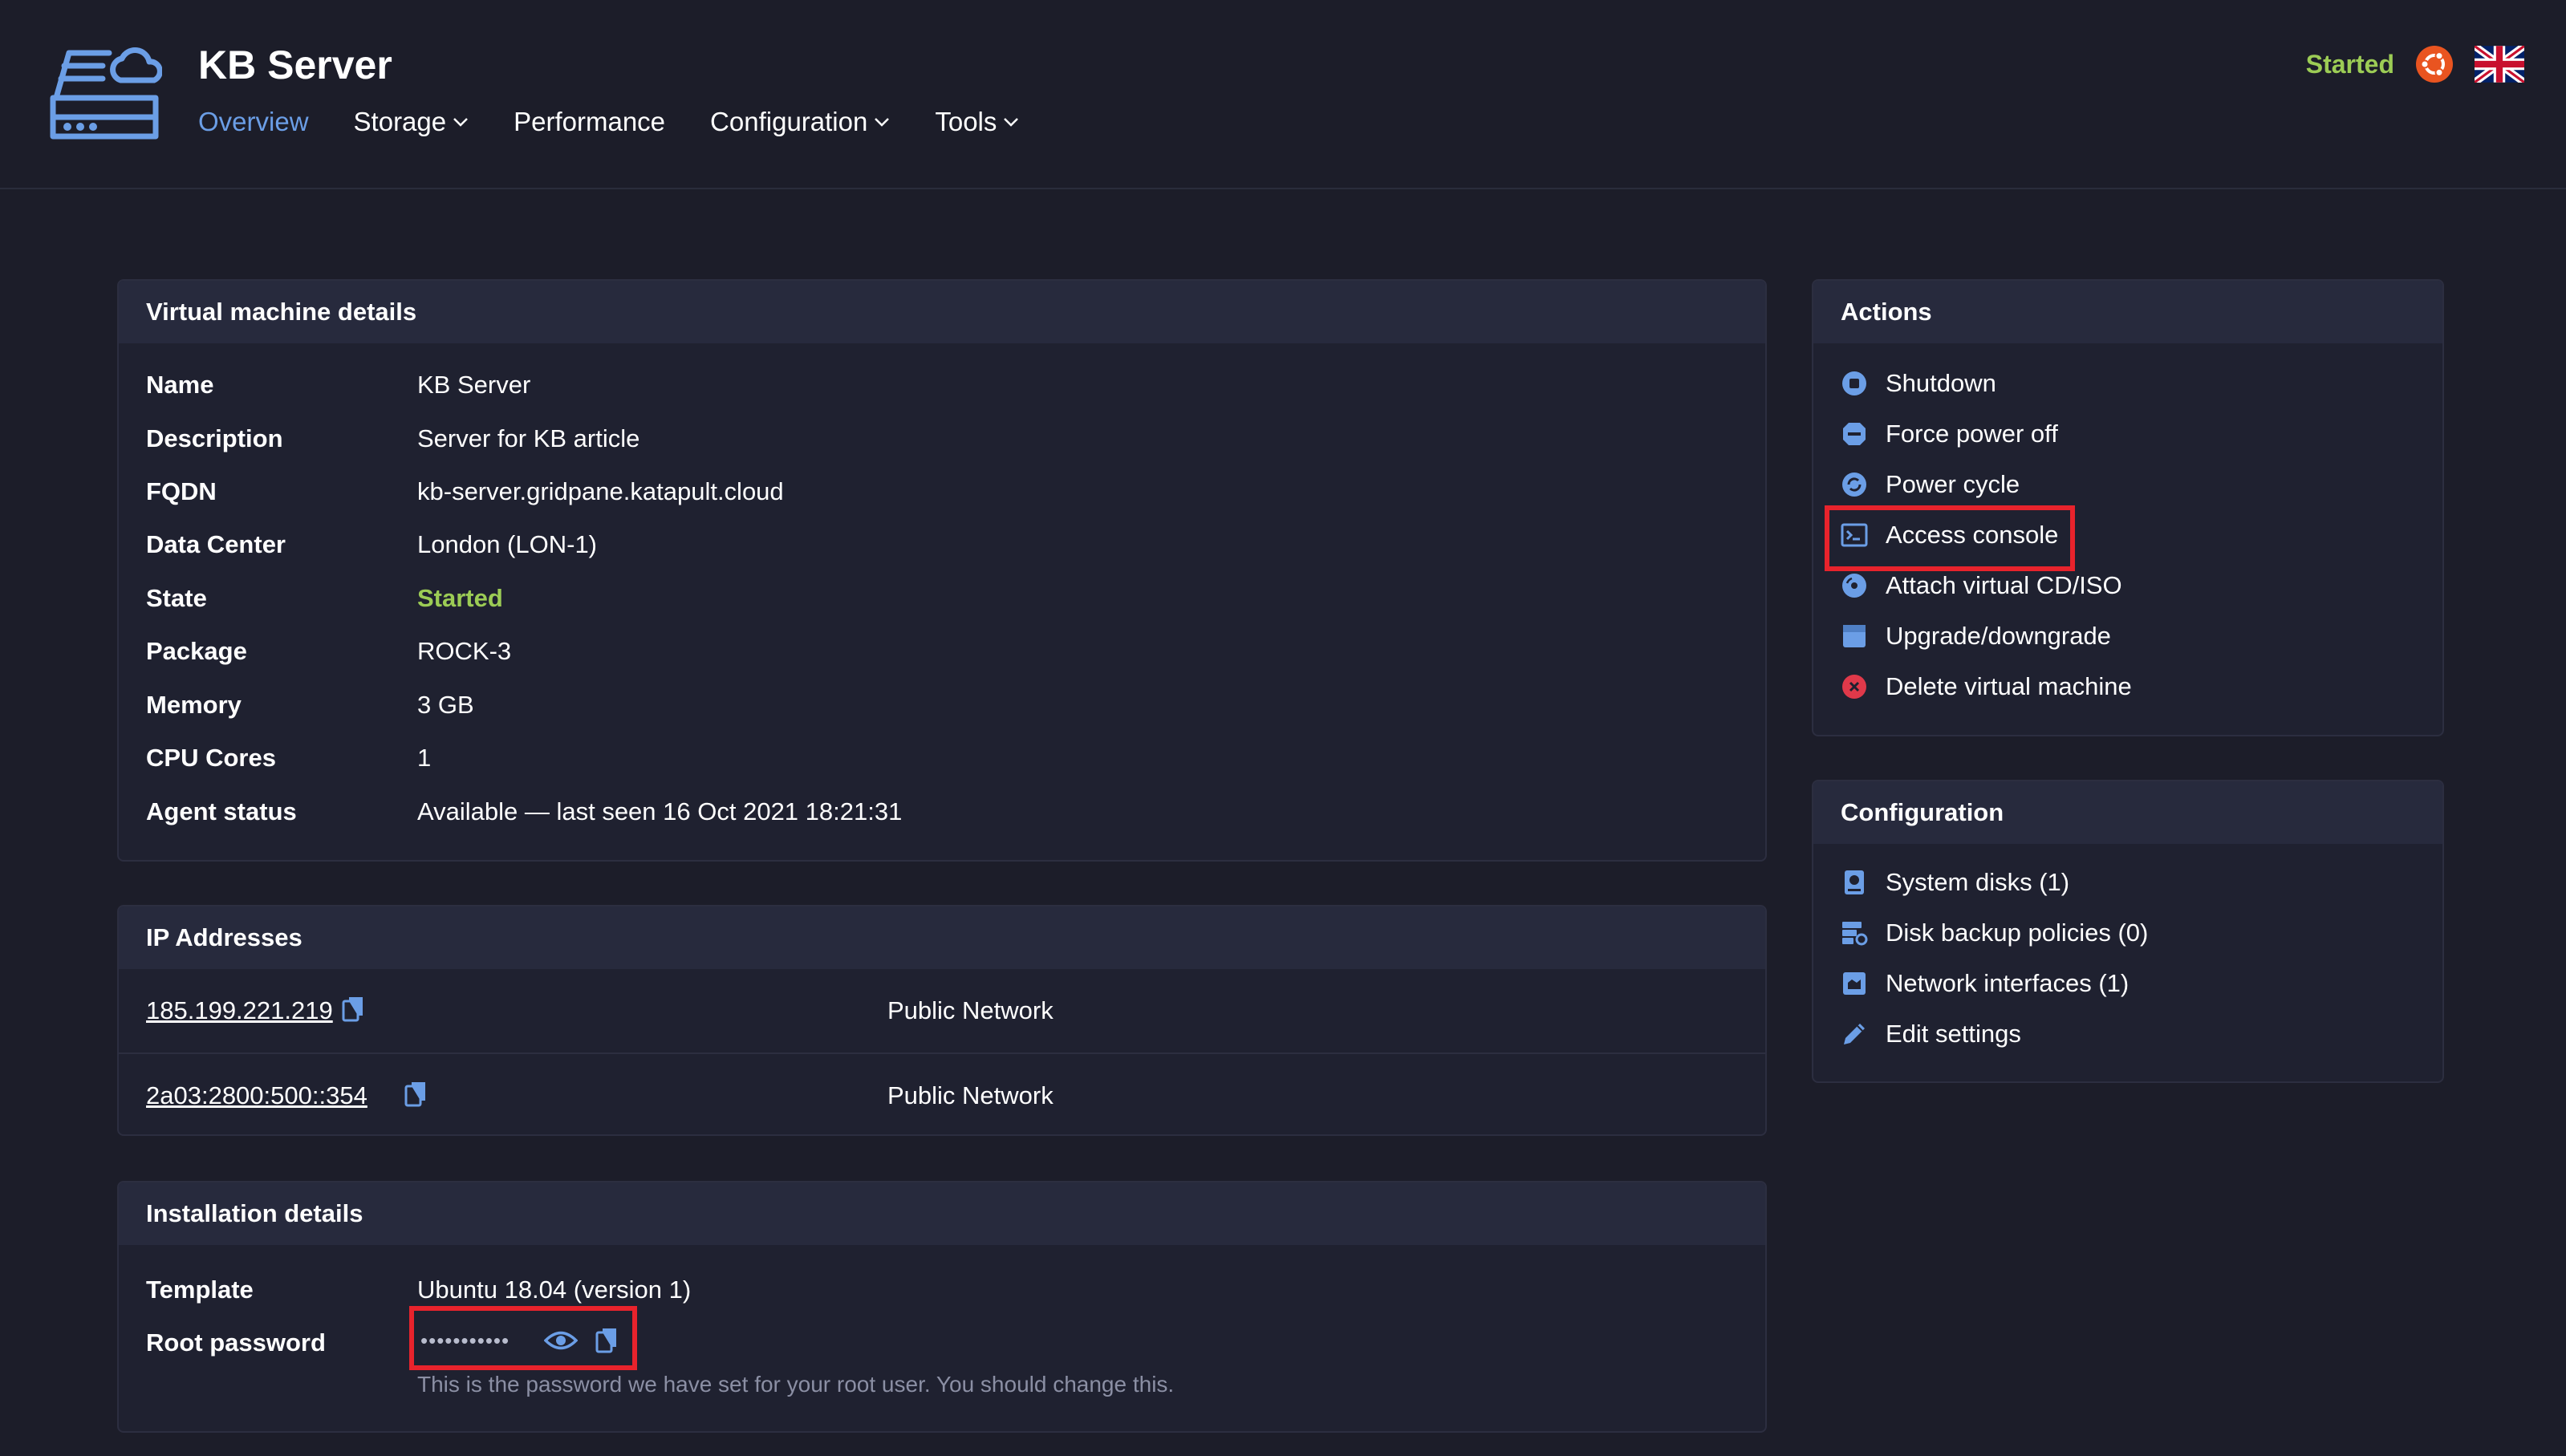 This screenshot has height=1456, width=2566. What do you see at coordinates (1978, 882) in the screenshot?
I see `config-label: System disks (1)` at bounding box center [1978, 882].